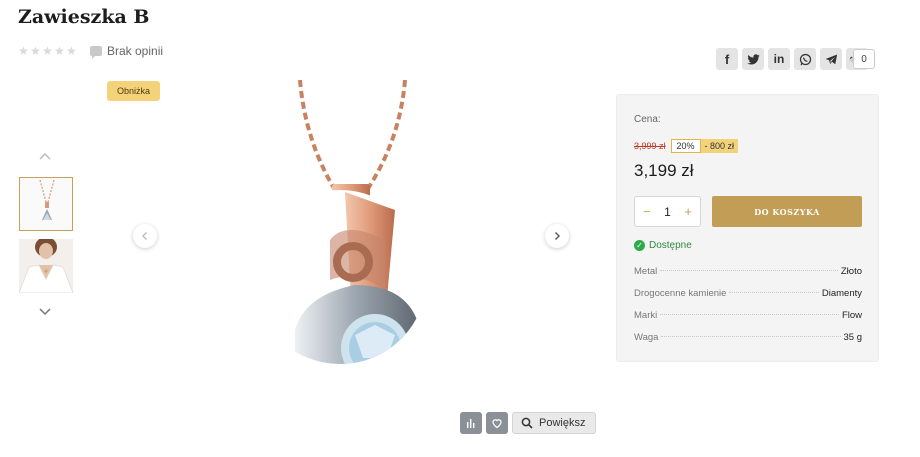 The image size is (920, 457). I want to click on quantity-stepper: − 1 +, so click(667, 211).